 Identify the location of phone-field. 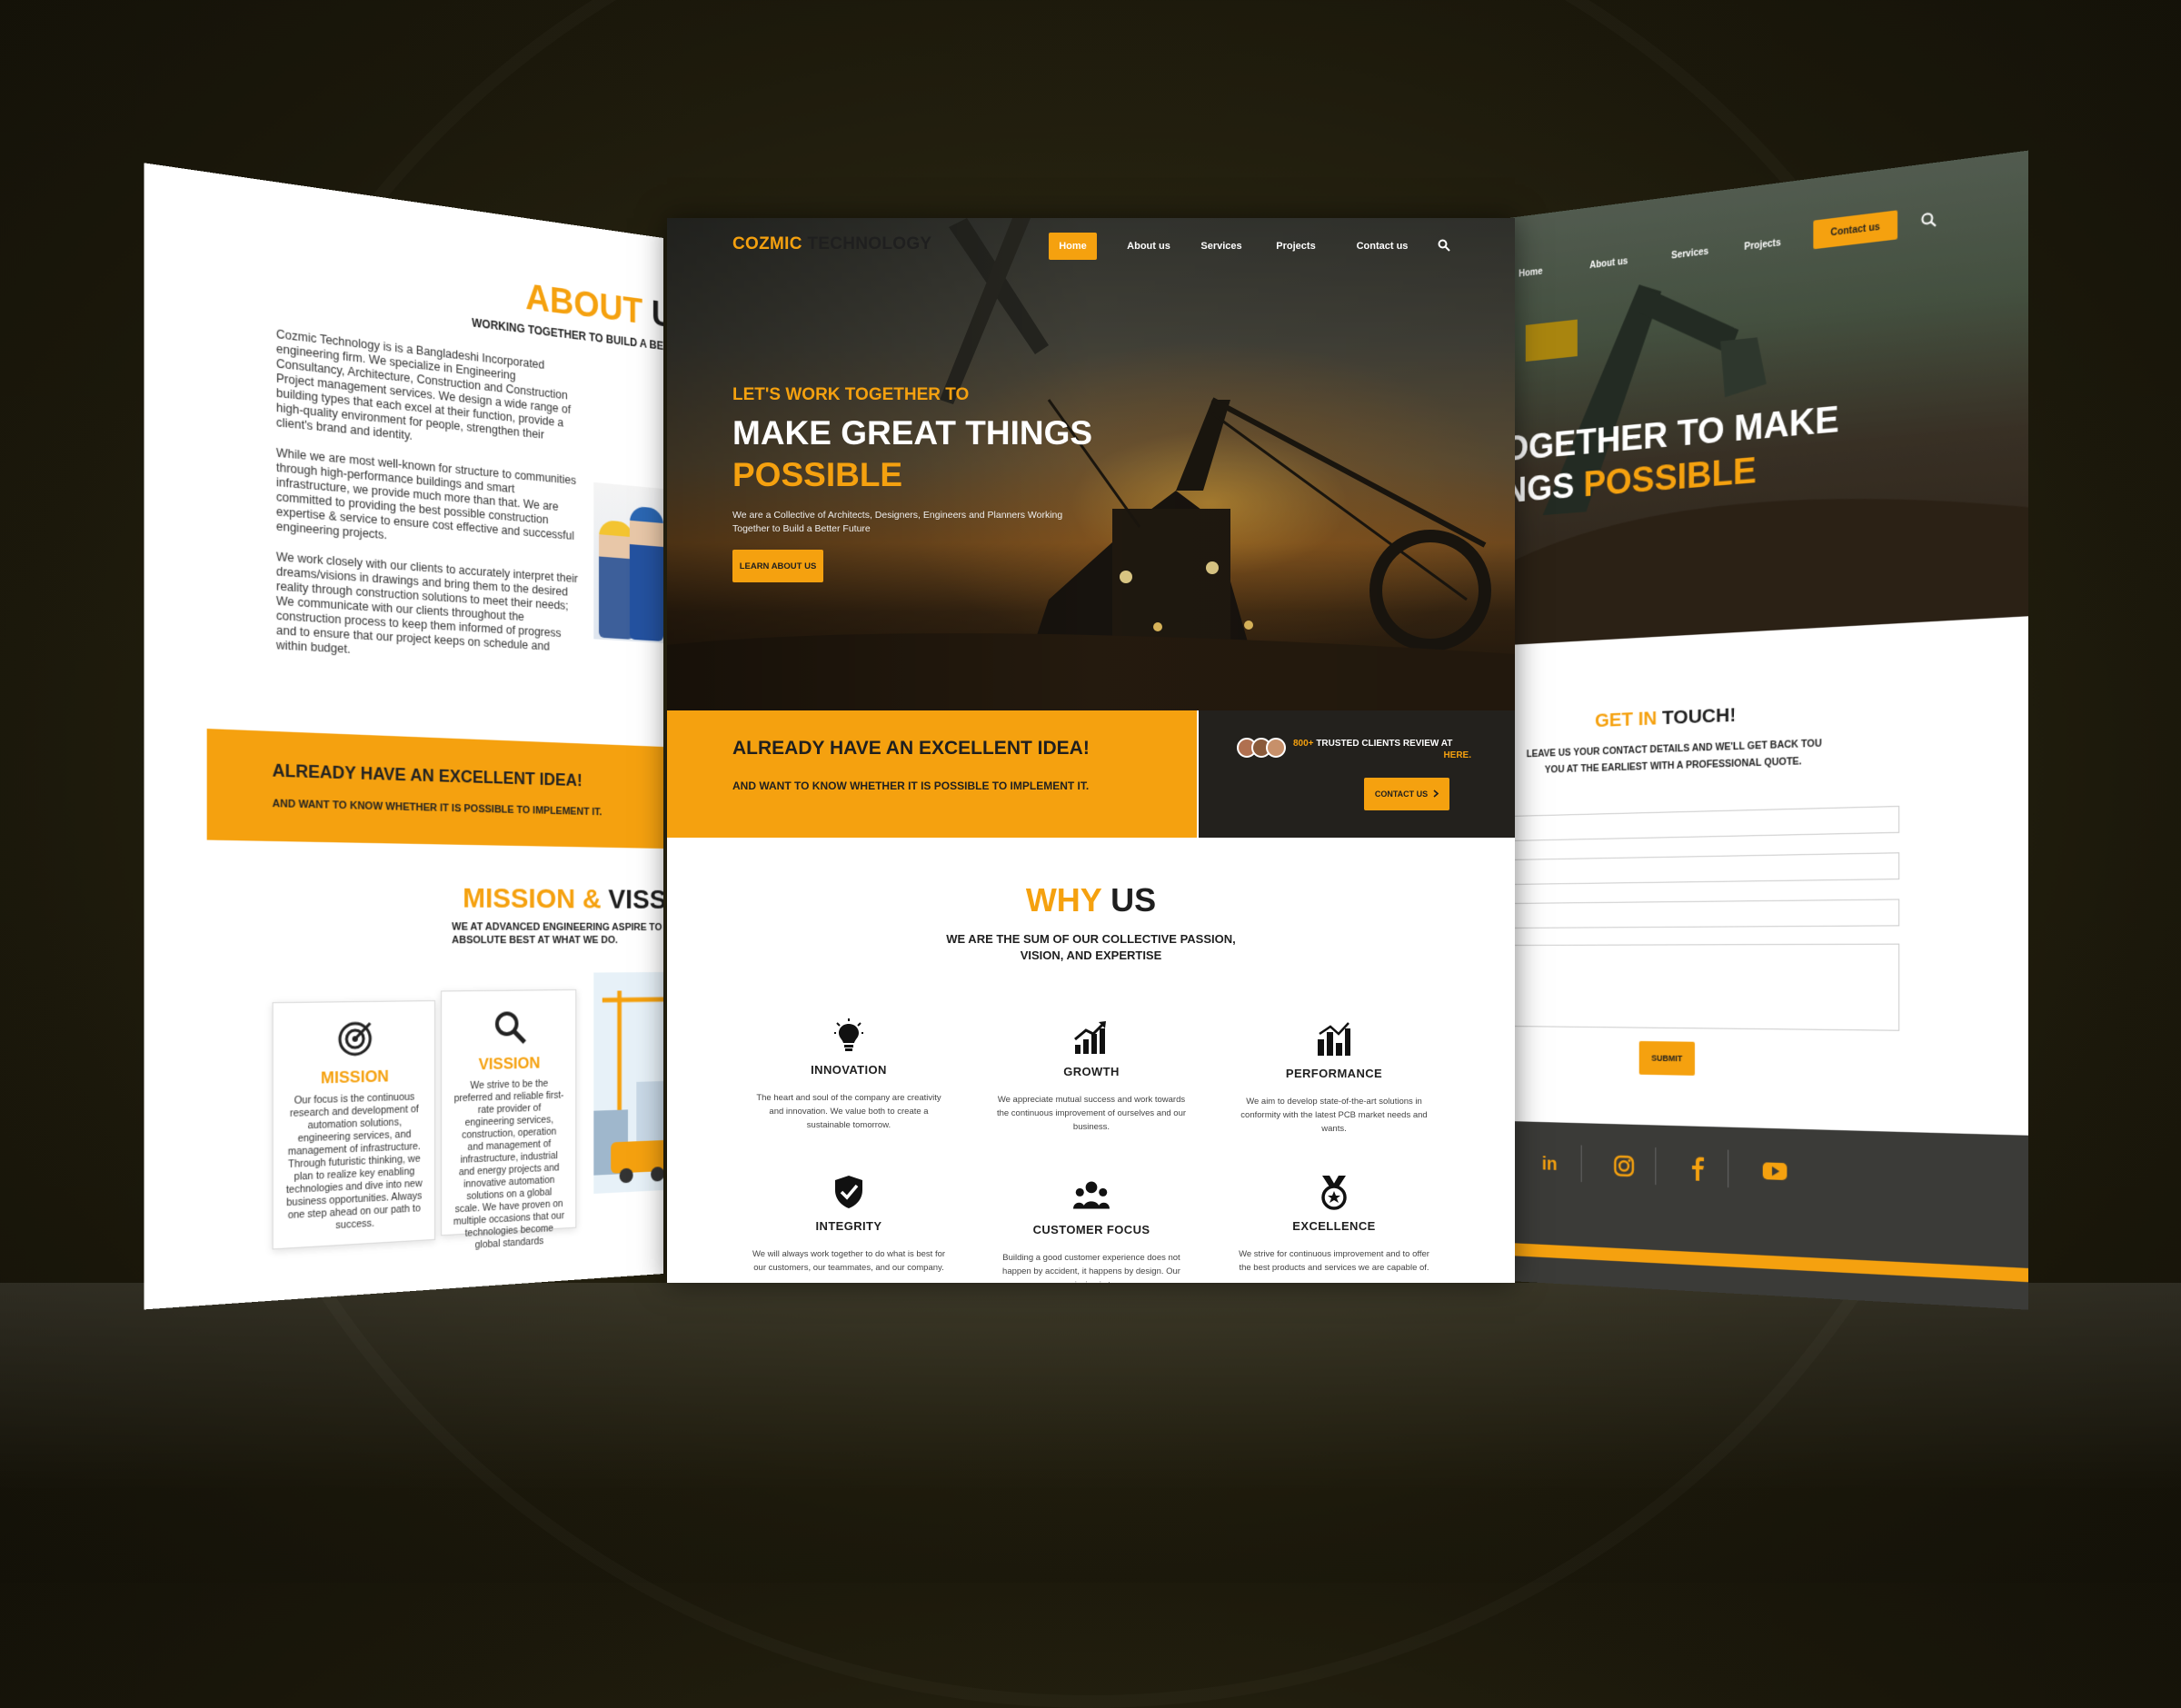
(1704, 913).